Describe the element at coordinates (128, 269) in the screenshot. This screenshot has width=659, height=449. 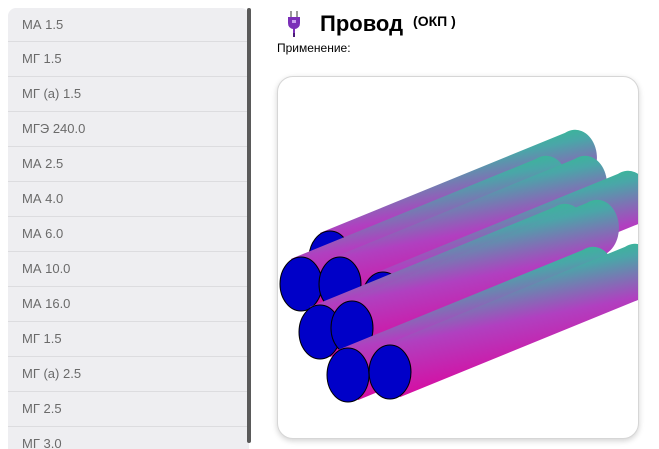
I see `sidebar-item: МА 10.0` at that location.